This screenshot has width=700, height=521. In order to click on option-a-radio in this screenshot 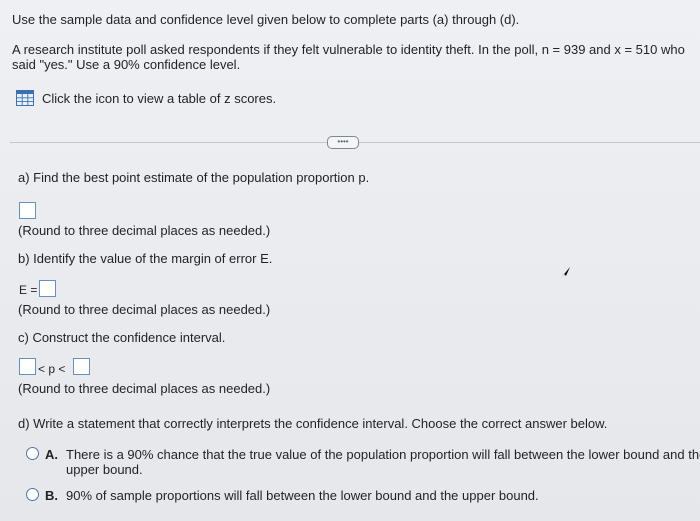, I will do `click(32, 453)`.